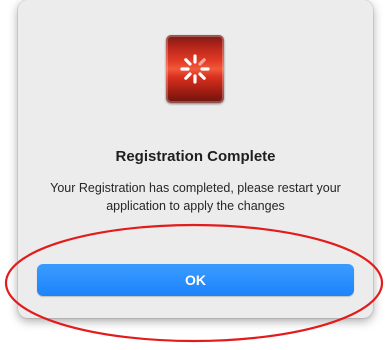 Image resolution: width=389 pixels, height=350 pixels. I want to click on spinner-app-icon, so click(195, 69).